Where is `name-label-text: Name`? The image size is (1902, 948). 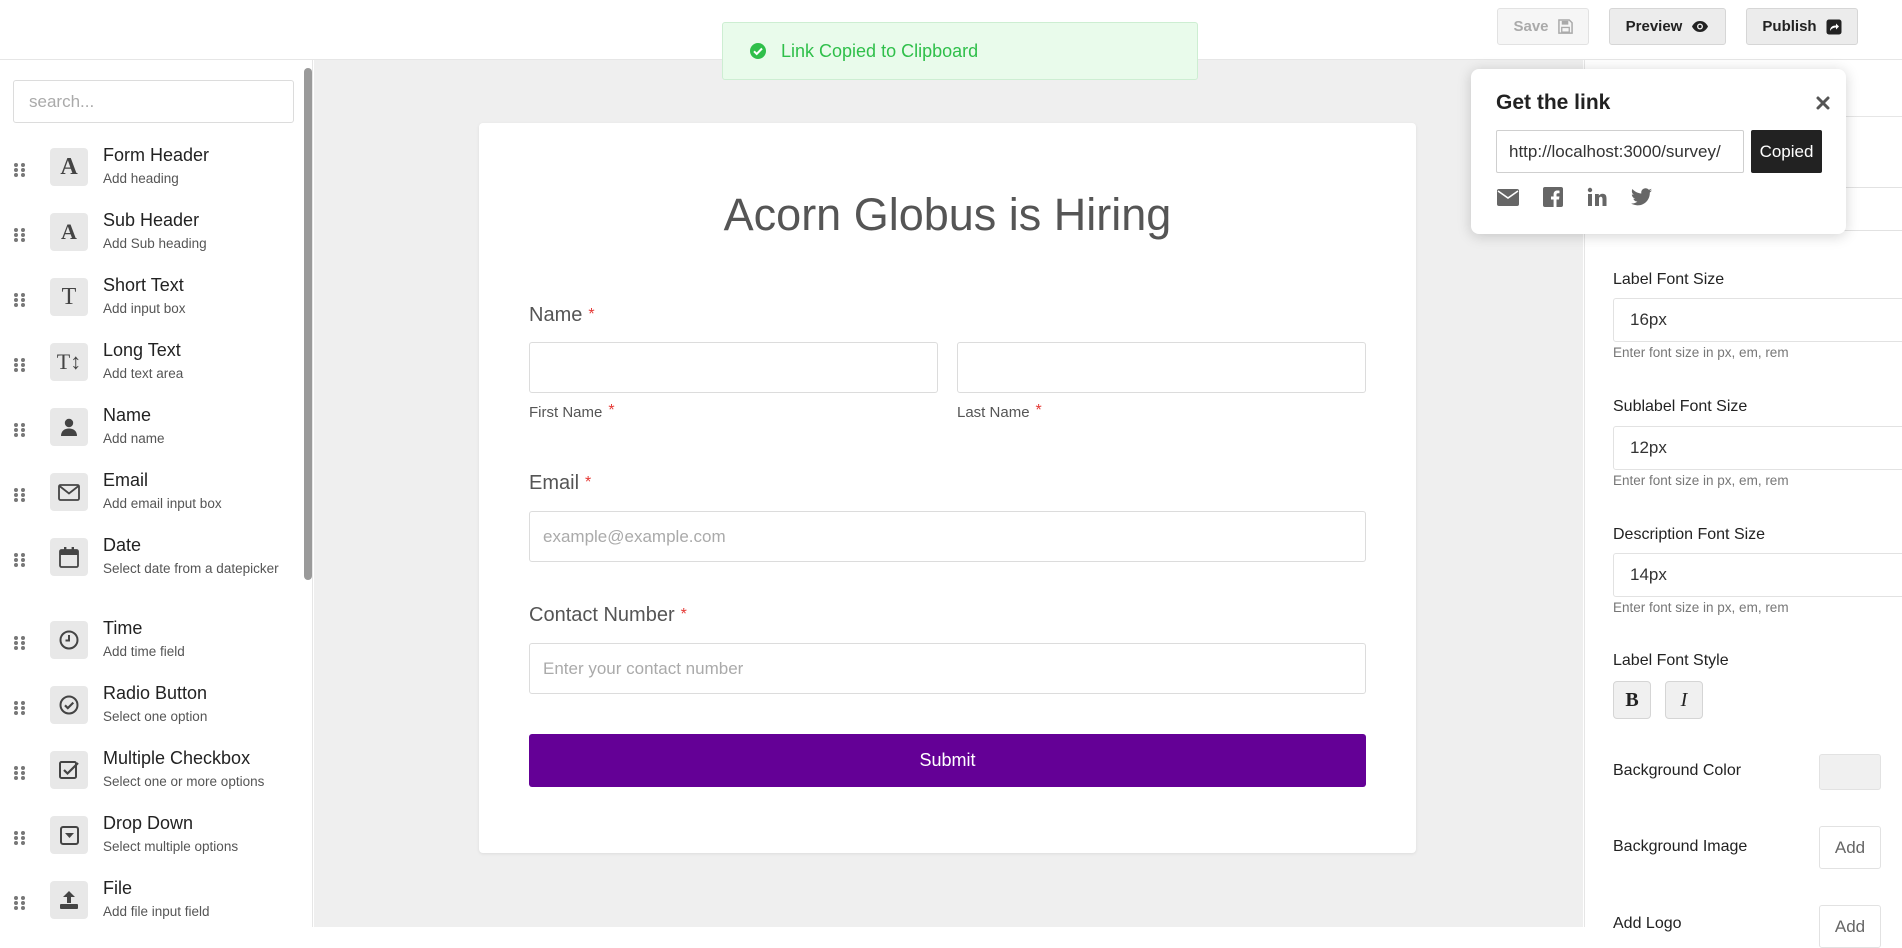 name-label-text: Name is located at coordinates (556, 315).